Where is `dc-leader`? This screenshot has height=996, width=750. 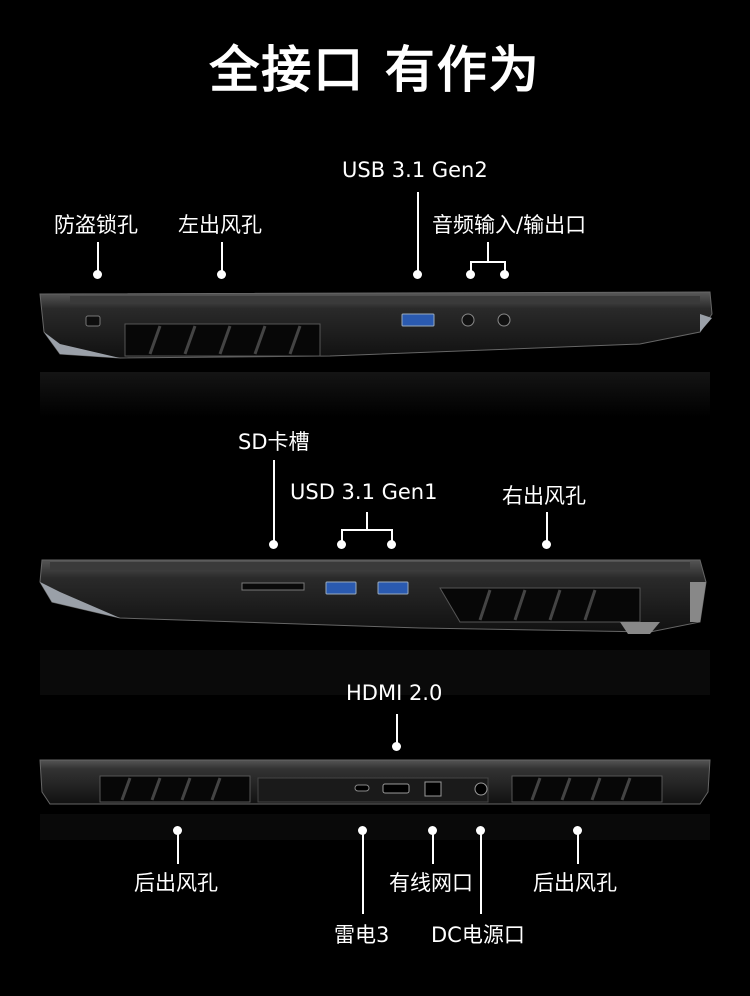
dc-leader is located at coordinates (481, 872).